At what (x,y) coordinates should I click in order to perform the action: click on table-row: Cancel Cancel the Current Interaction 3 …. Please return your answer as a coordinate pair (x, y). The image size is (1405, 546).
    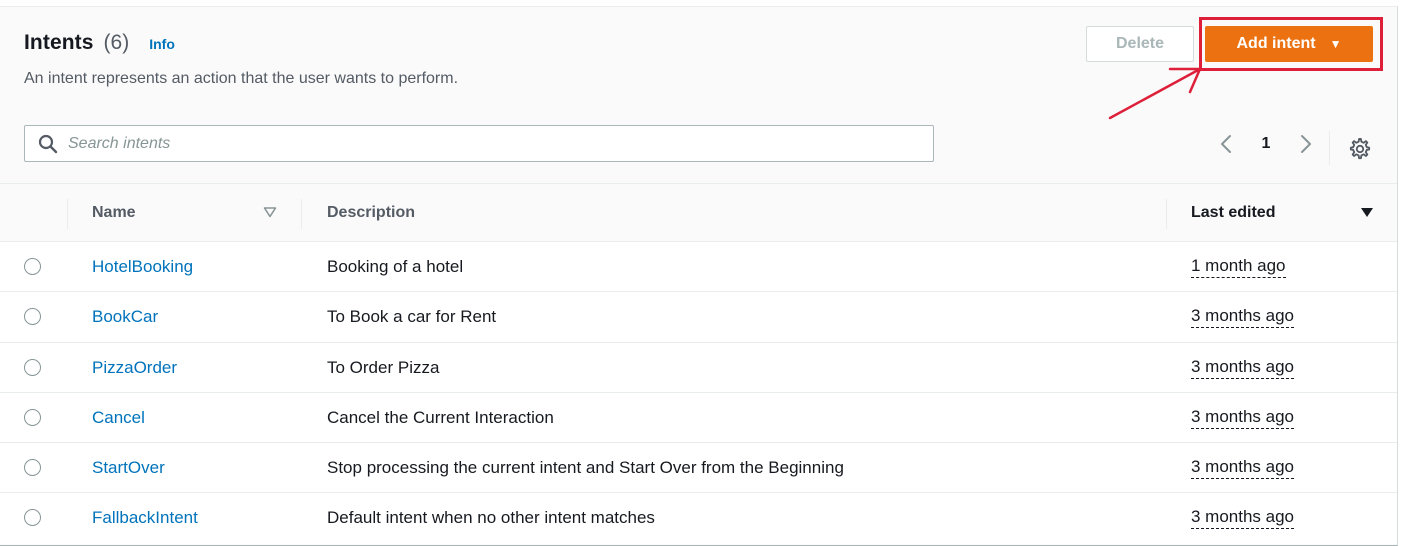
    Looking at the image, I should click on (698, 418).